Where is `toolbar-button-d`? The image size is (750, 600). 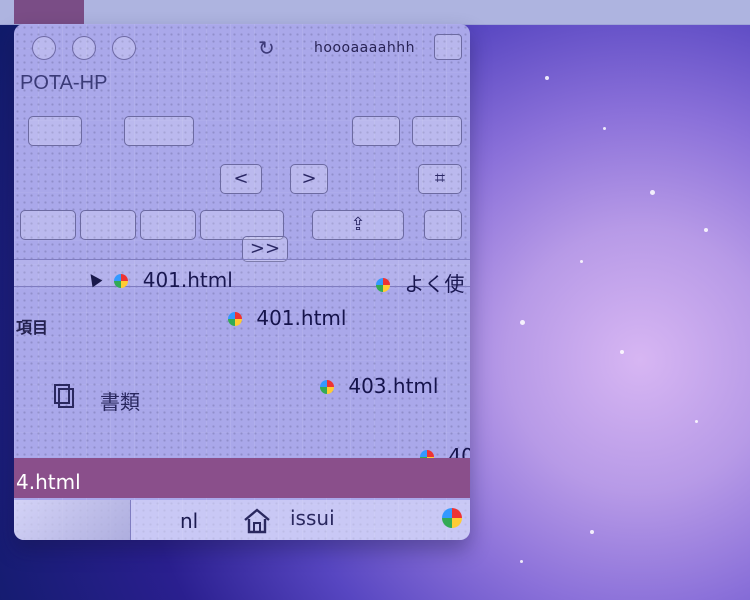
toolbar-button-d is located at coordinates (437, 131).